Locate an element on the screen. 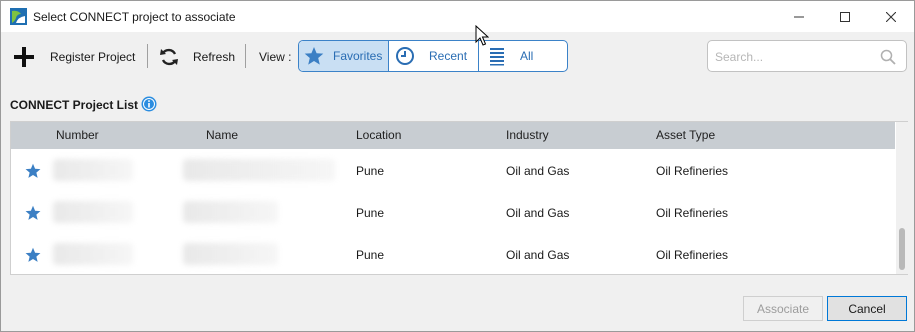 This screenshot has height=332, width=915. mouse-cursor-icon is located at coordinates (482, 35).